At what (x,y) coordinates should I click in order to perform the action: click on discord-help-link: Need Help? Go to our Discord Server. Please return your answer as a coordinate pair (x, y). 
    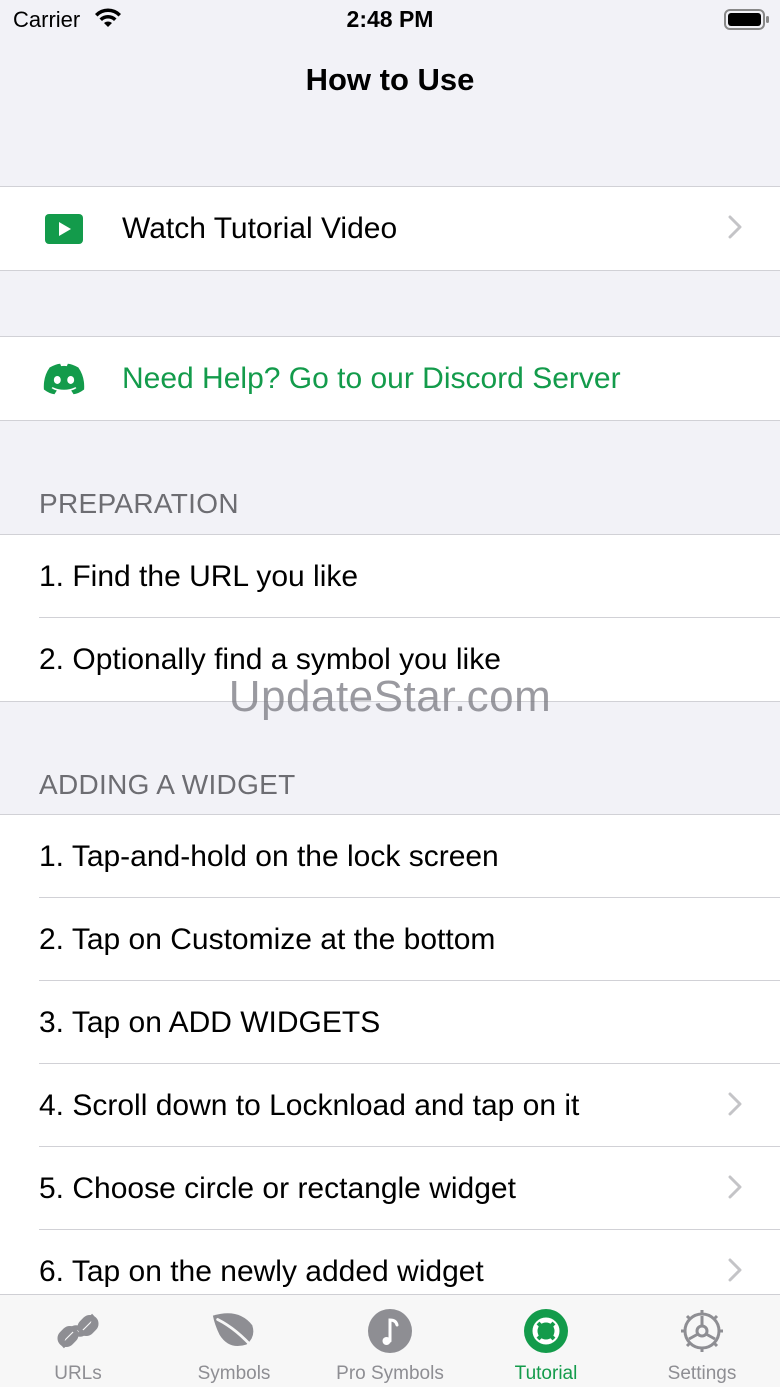
    Looking at the image, I should click on (371, 378).